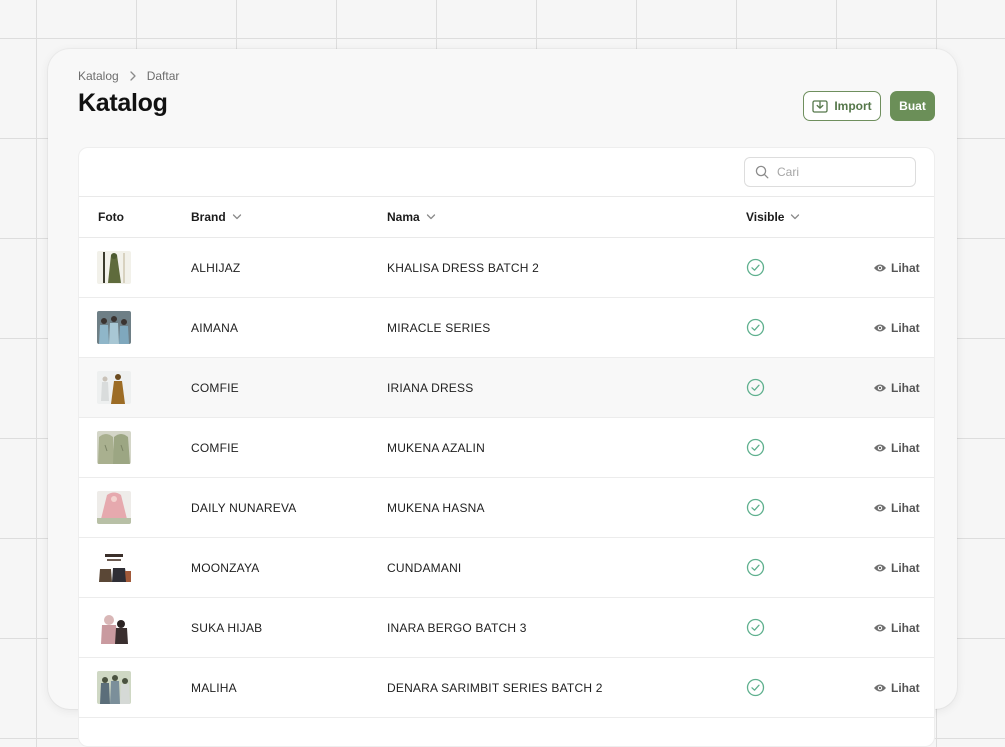 The height and width of the screenshot is (747, 1005). Describe the element at coordinates (436, 507) in the screenshot. I see `name-cell: MUKENA HASNA` at that location.